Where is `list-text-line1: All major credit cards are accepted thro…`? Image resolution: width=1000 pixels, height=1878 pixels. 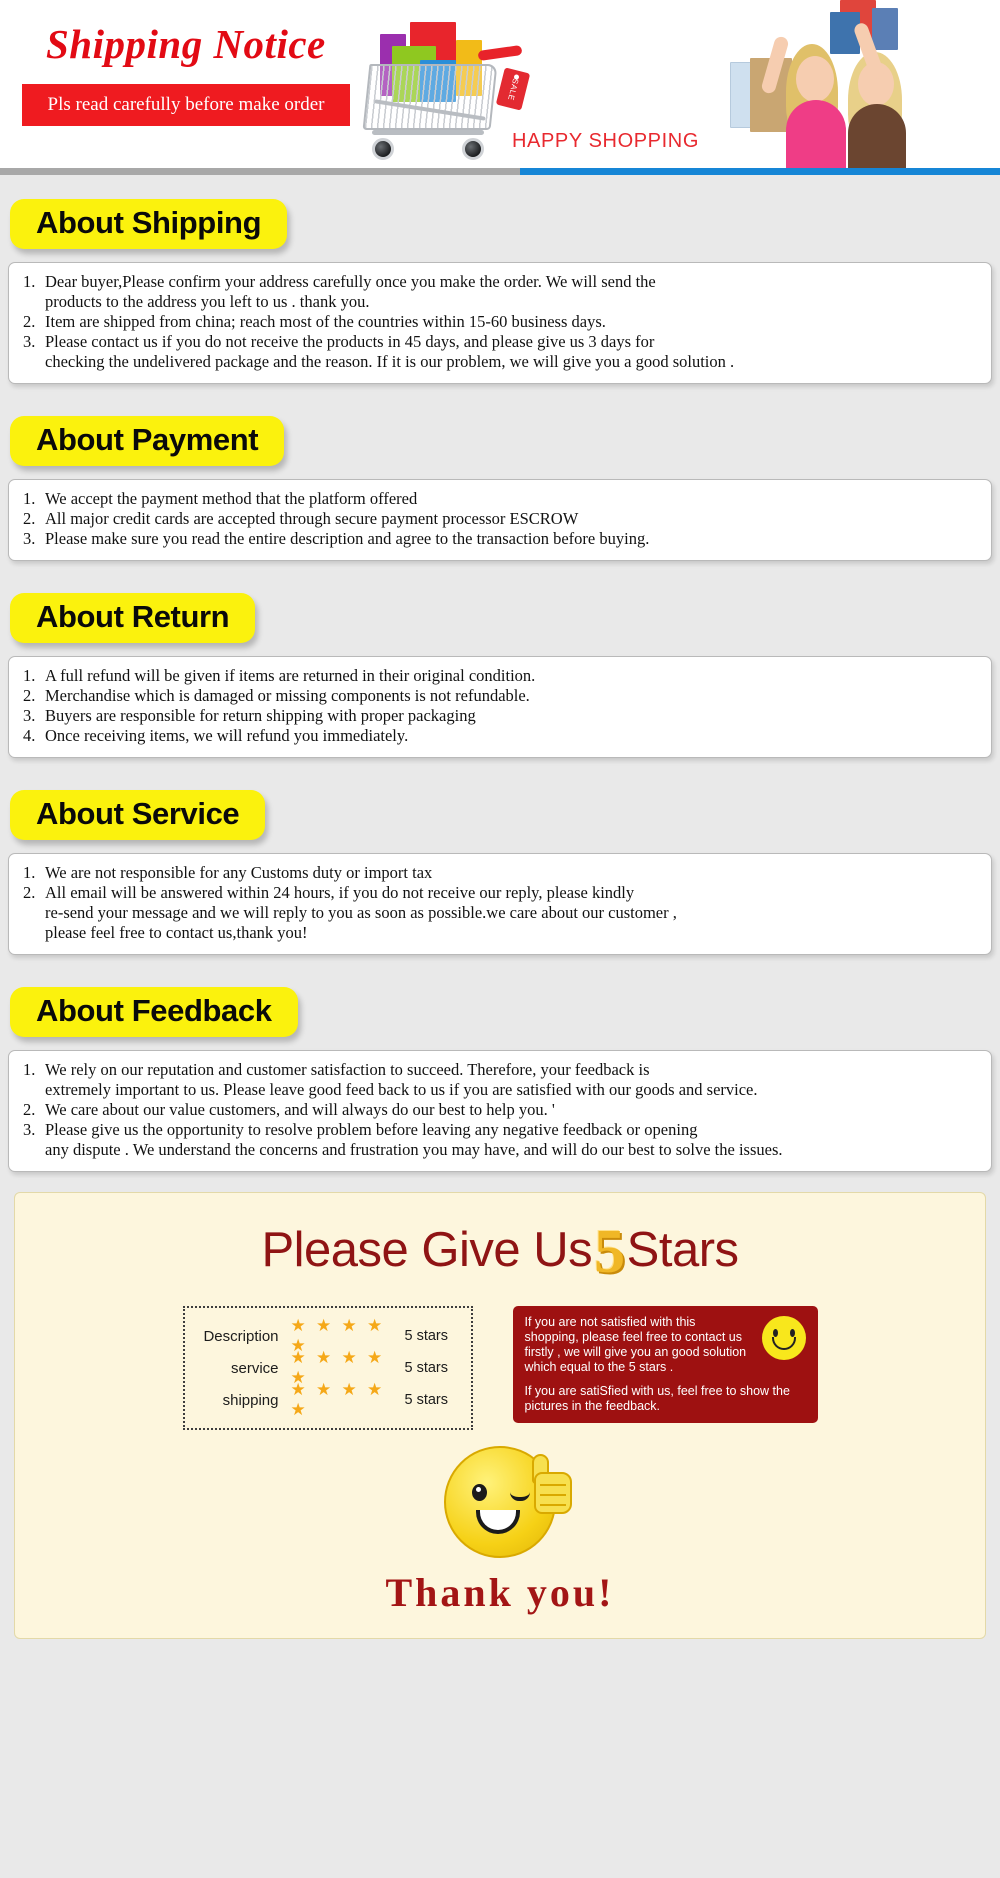 list-text-line1: All major credit cards are accepted thro… is located at coordinates (312, 518).